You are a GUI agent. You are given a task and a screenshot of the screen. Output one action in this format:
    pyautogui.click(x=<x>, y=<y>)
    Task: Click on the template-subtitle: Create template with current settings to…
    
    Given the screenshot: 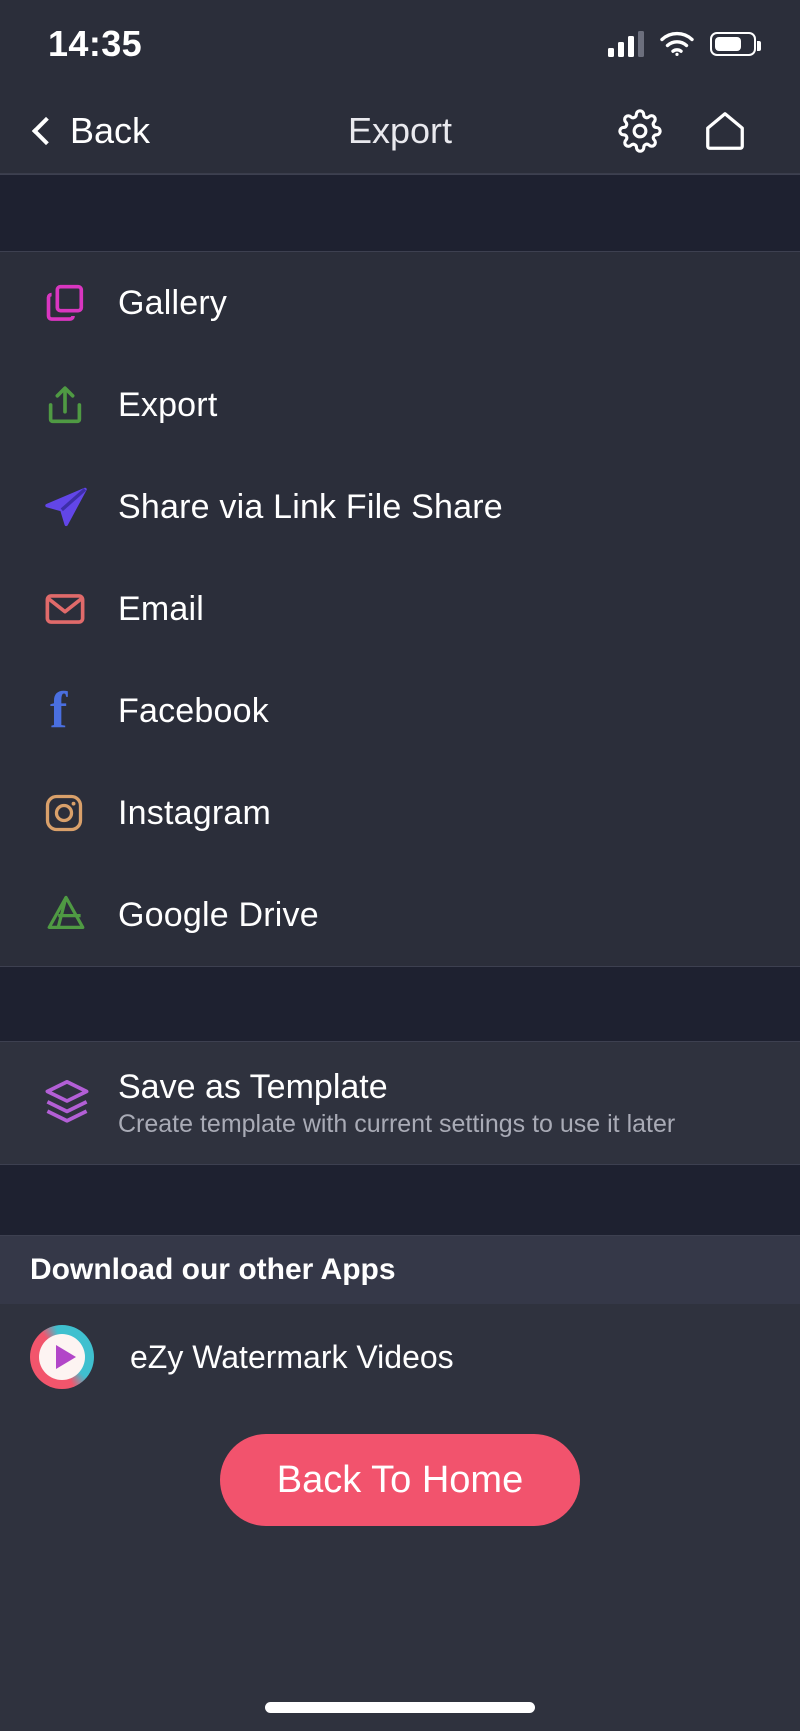 What is the action you would take?
    pyautogui.click(x=397, y=1123)
    